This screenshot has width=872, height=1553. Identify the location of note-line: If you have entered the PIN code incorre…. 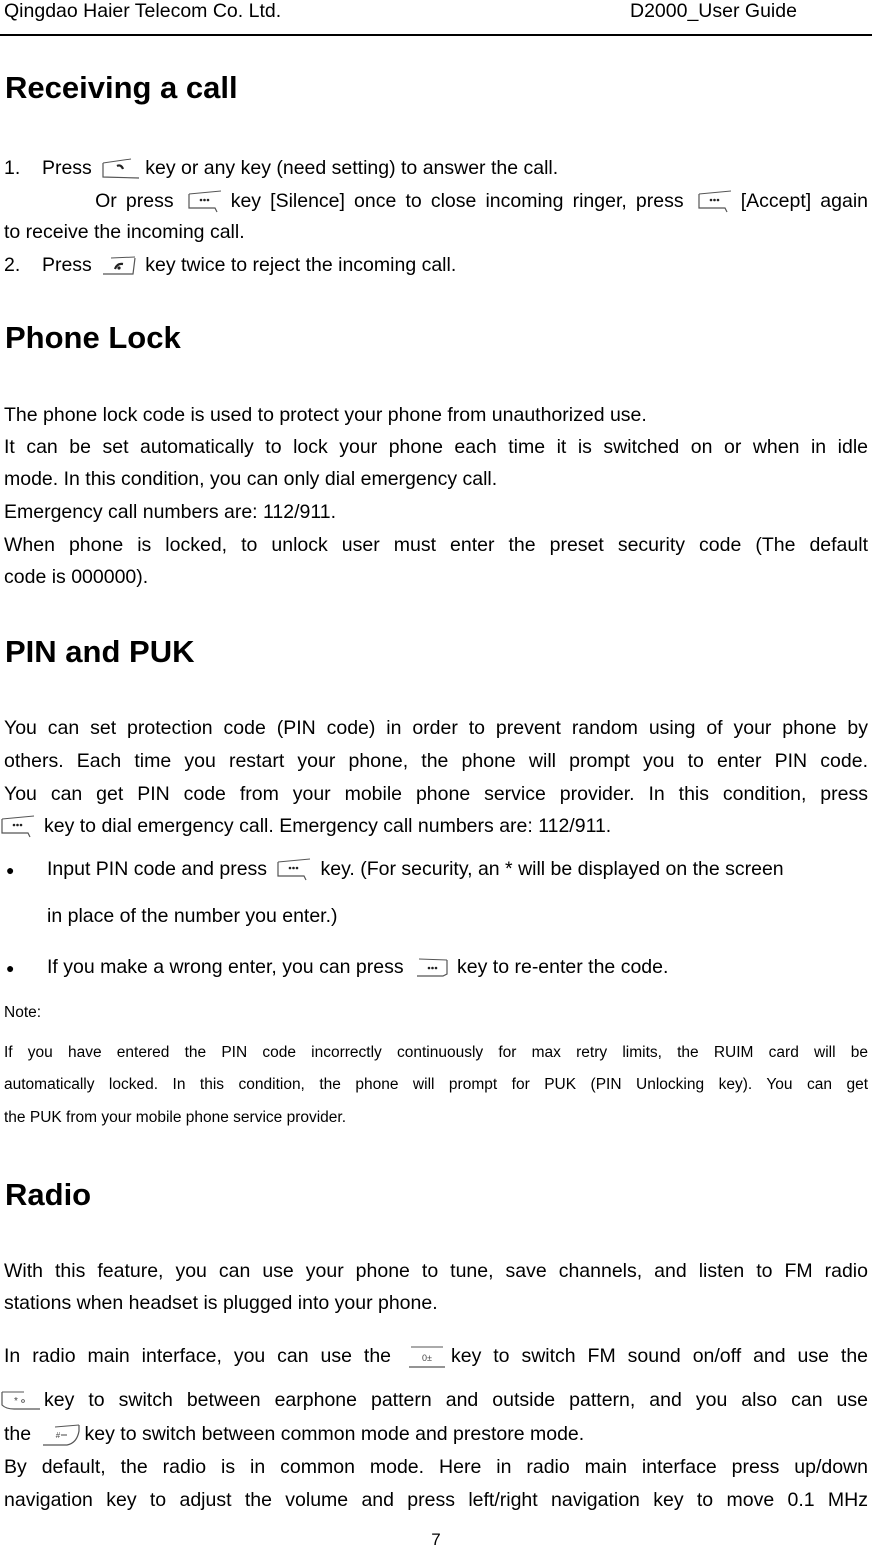
(436, 1052).